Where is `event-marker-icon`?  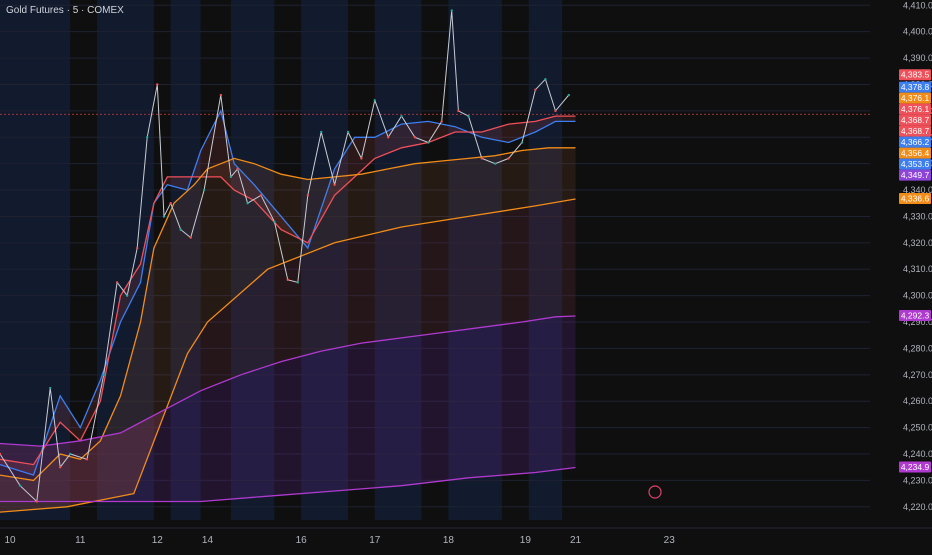
event-marker-icon is located at coordinates (655, 492).